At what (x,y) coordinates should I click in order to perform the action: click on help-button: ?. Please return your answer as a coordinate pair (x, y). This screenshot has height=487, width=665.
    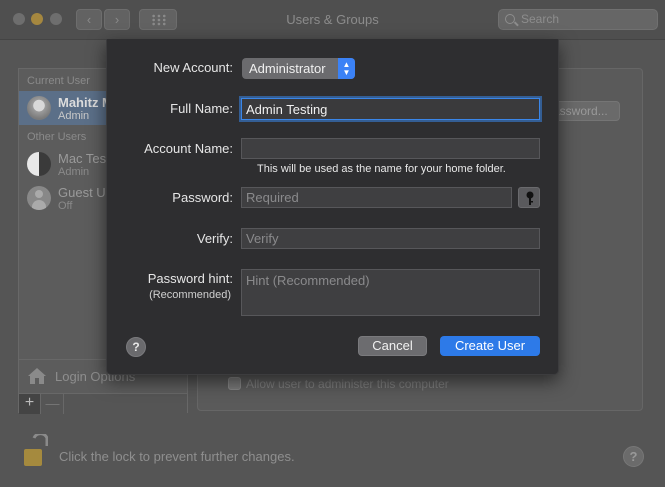
    Looking at the image, I should click on (633, 456).